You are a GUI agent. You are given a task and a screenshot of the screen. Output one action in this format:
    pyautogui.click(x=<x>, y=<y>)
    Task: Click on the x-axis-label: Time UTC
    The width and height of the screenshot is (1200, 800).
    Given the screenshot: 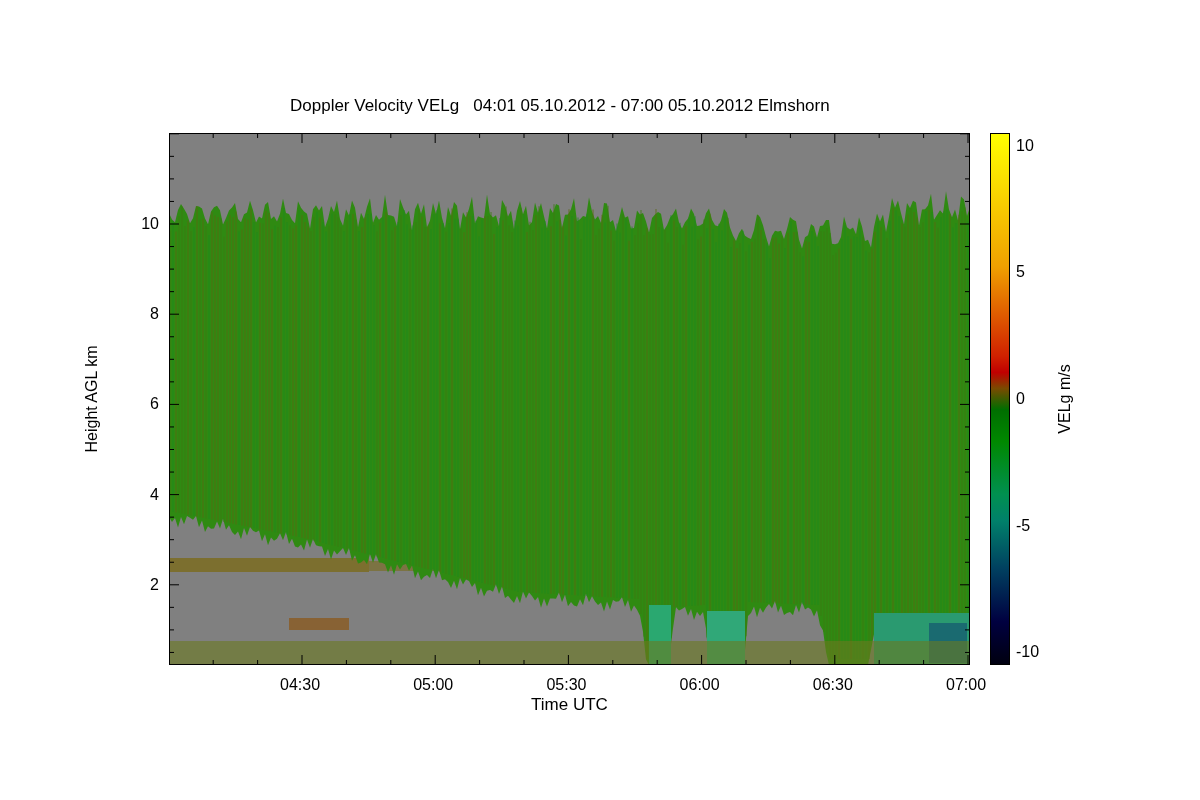 What is the action you would take?
    pyautogui.click(x=569, y=705)
    